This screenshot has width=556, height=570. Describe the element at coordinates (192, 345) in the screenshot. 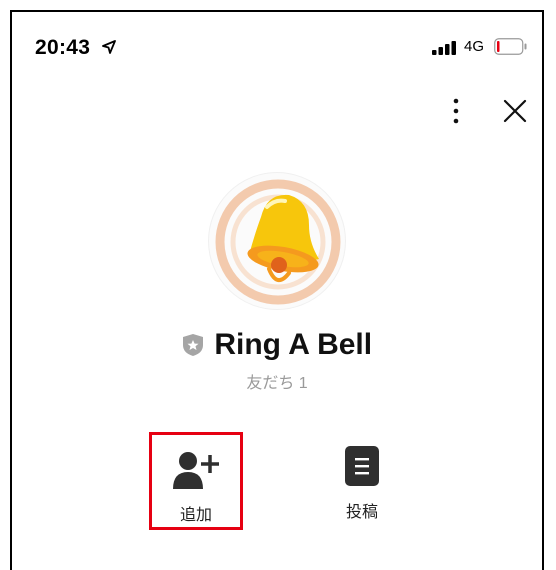

I see `shield-star-icon` at that location.